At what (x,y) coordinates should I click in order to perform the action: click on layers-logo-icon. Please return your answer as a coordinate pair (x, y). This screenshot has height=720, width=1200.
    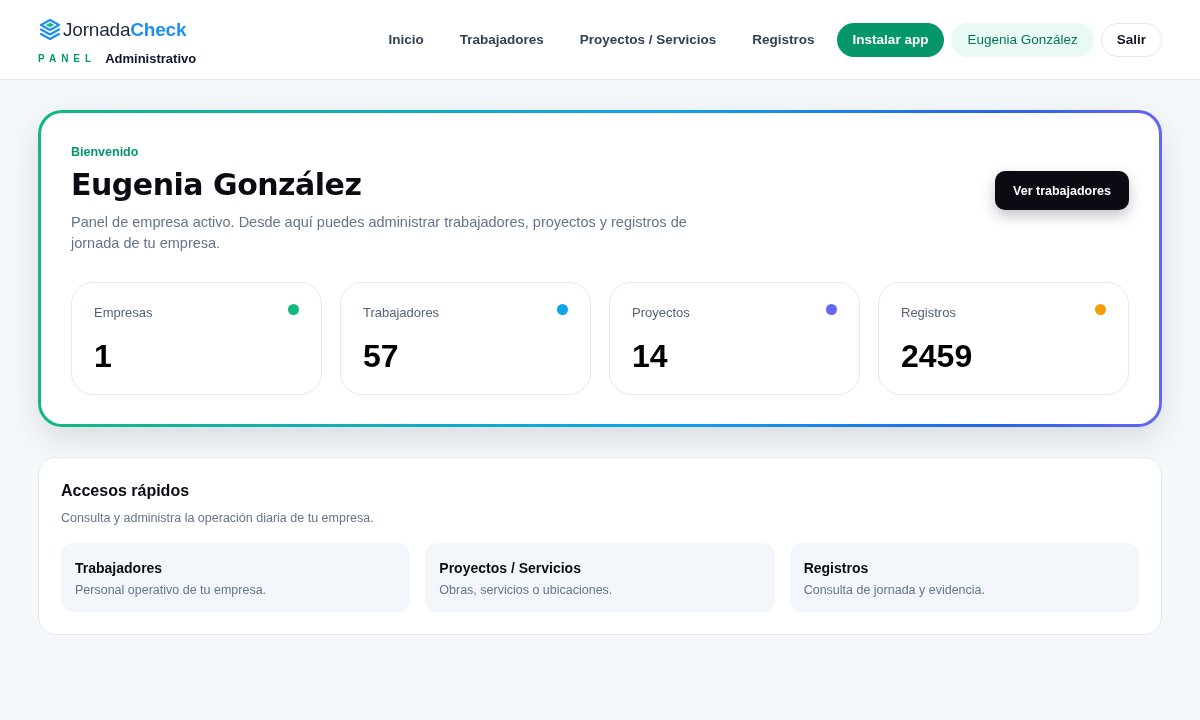
    Looking at the image, I should click on (50, 29).